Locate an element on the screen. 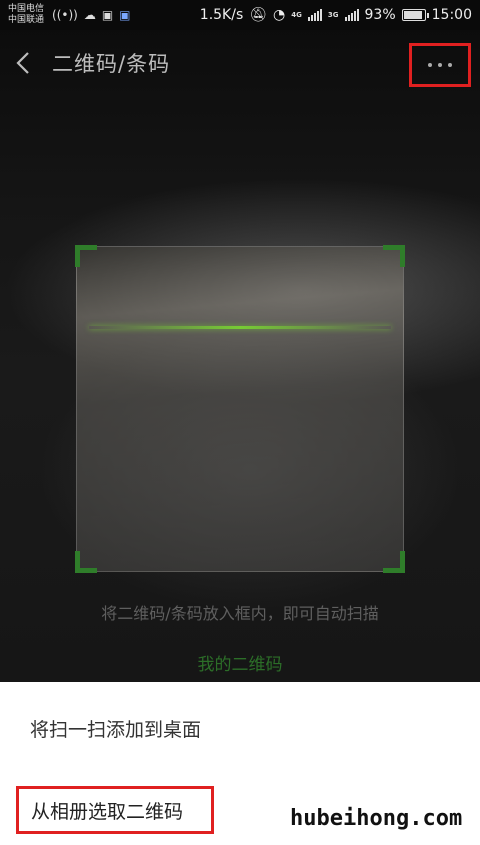 Image resolution: width=480 pixels, height=845 pixels. carrier-1: 中国电信 is located at coordinates (26, 9).